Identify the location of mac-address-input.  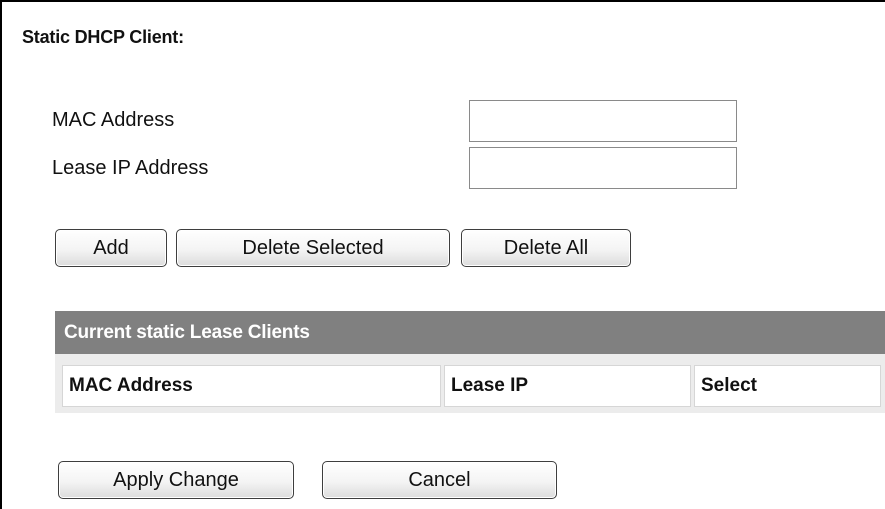
(603, 121).